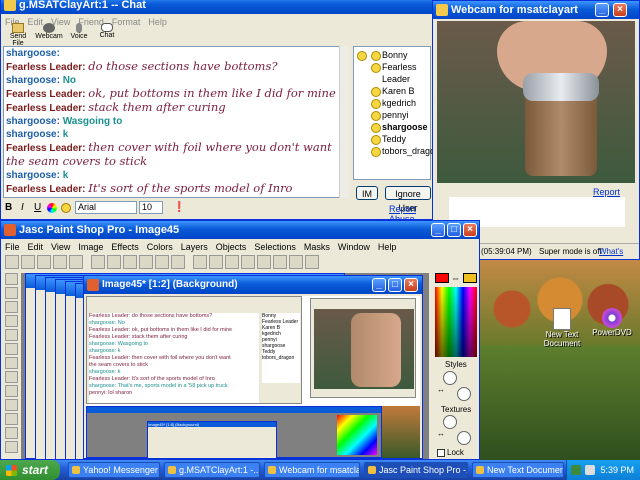 The width and height of the screenshot is (640, 480). I want to click on menu-help: Help, so click(157, 22).